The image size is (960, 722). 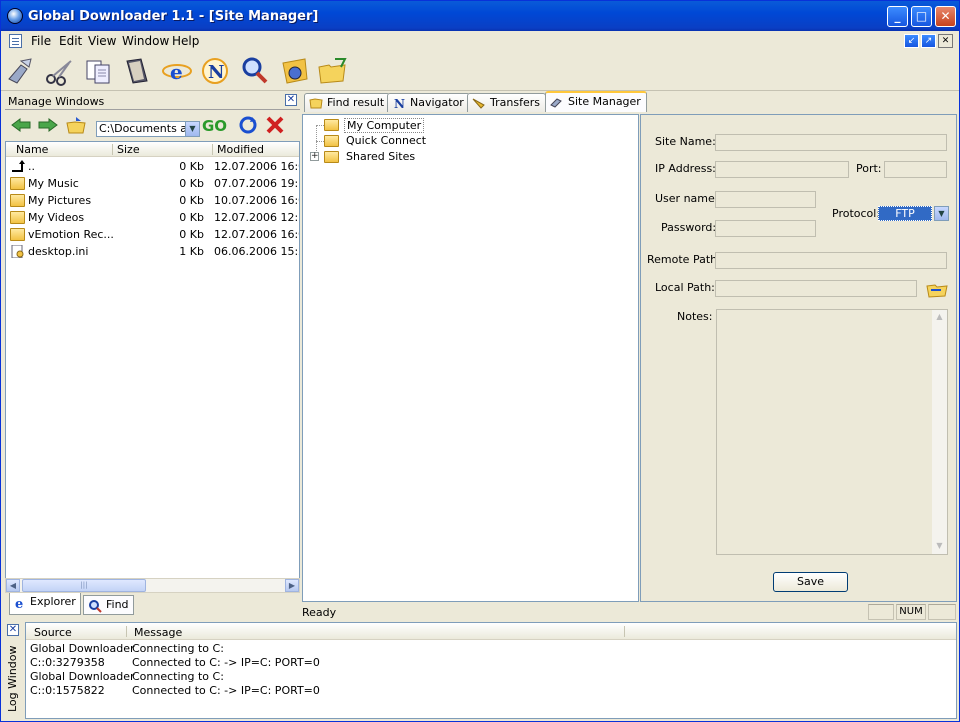 What do you see at coordinates (248, 125) in the screenshot?
I see `refresh-icon` at bounding box center [248, 125].